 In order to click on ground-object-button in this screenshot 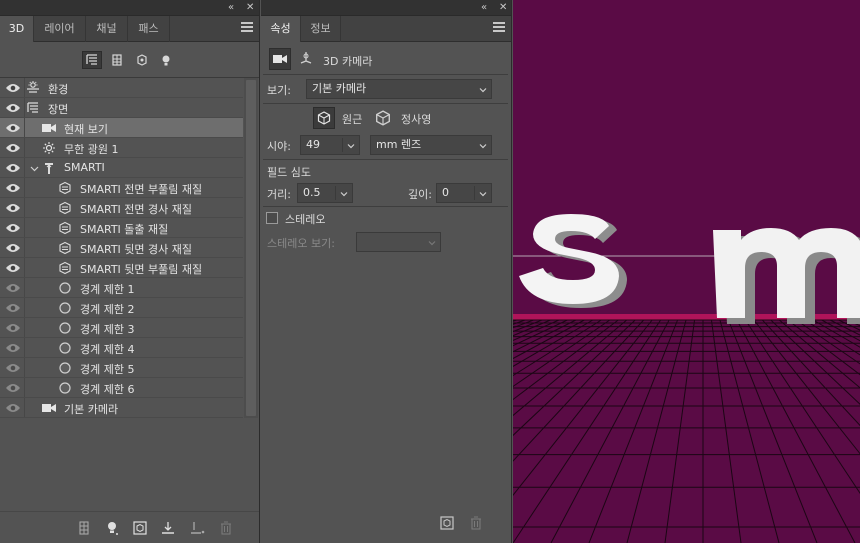, I will do `click(168, 528)`.